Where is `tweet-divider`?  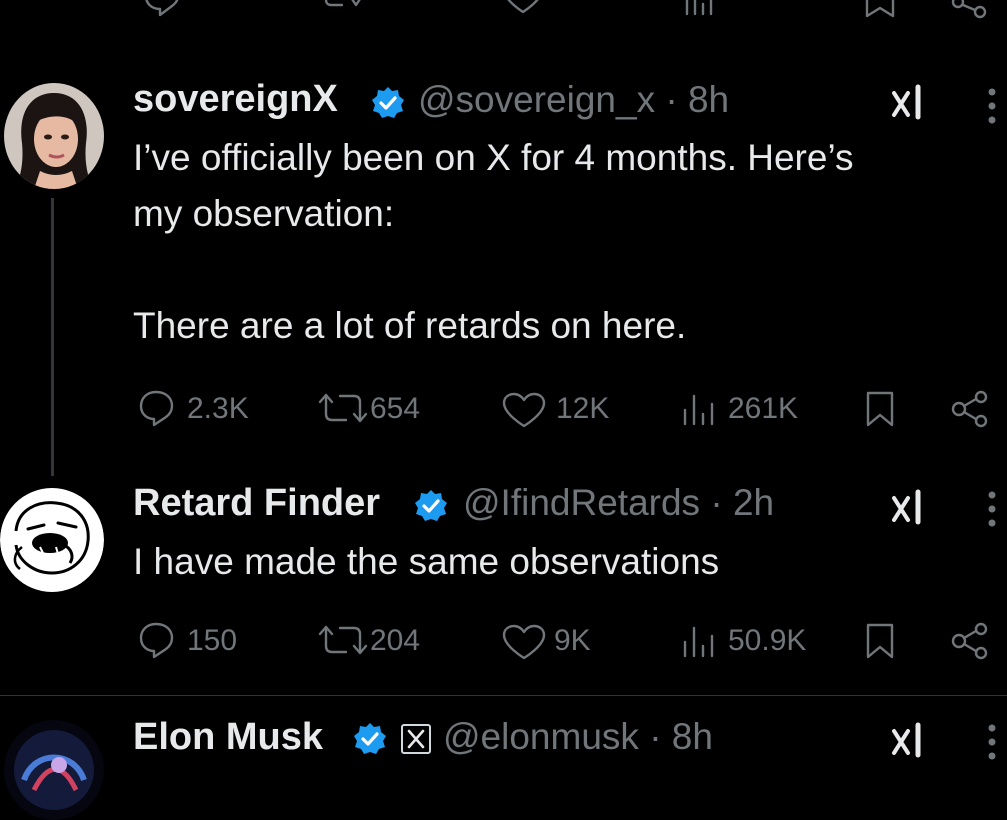
tweet-divider is located at coordinates (503, 695).